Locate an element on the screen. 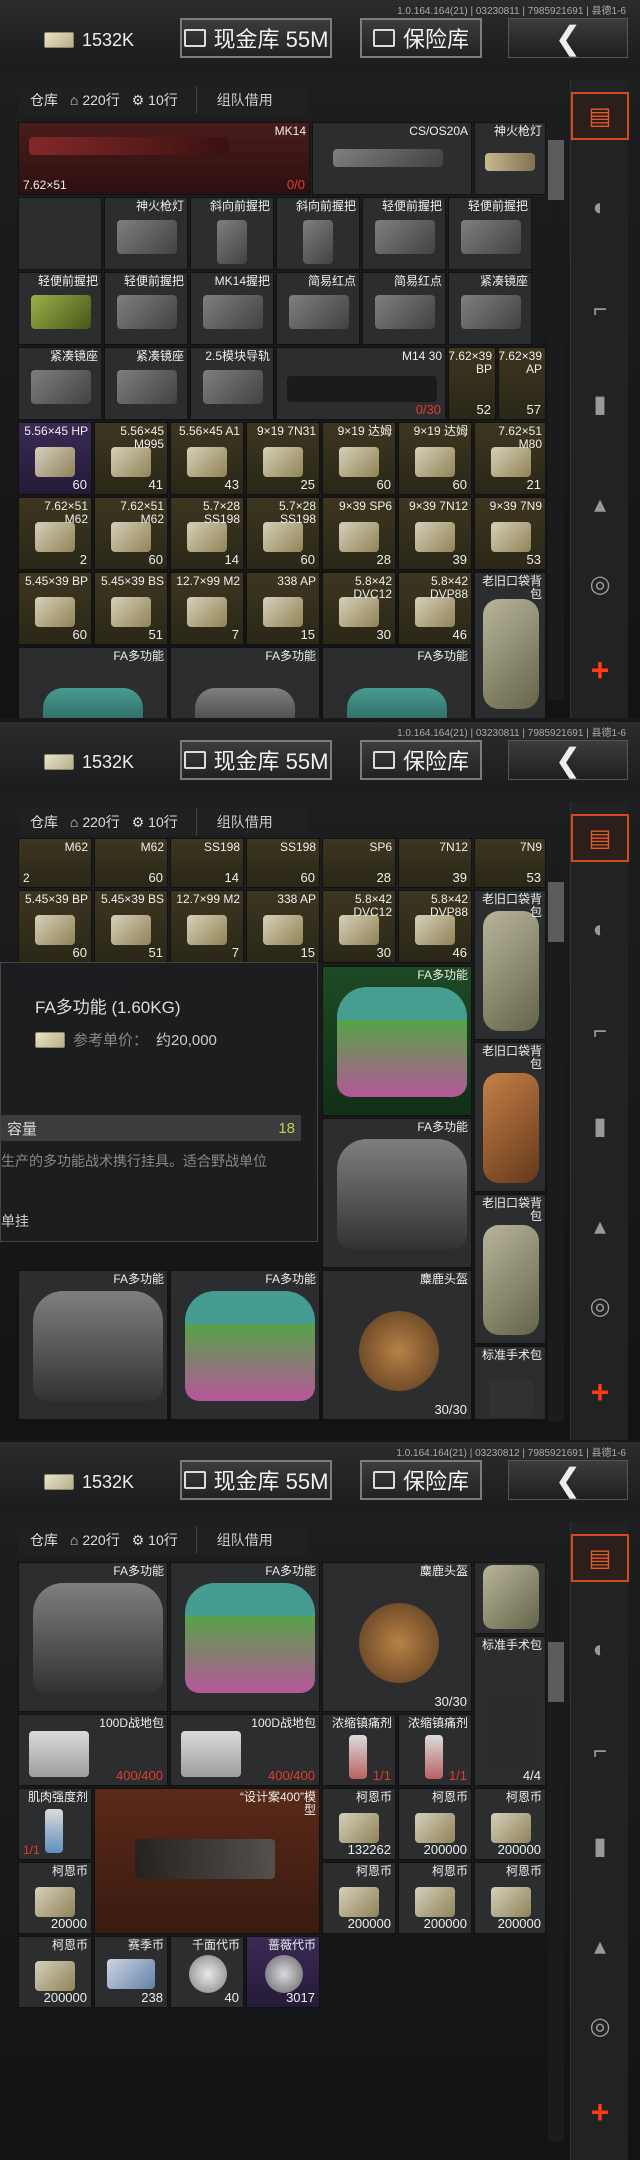 This screenshot has height=2160, width=640. ammo-cell: 5.45×39 BS 51 is located at coordinates (131, 926).